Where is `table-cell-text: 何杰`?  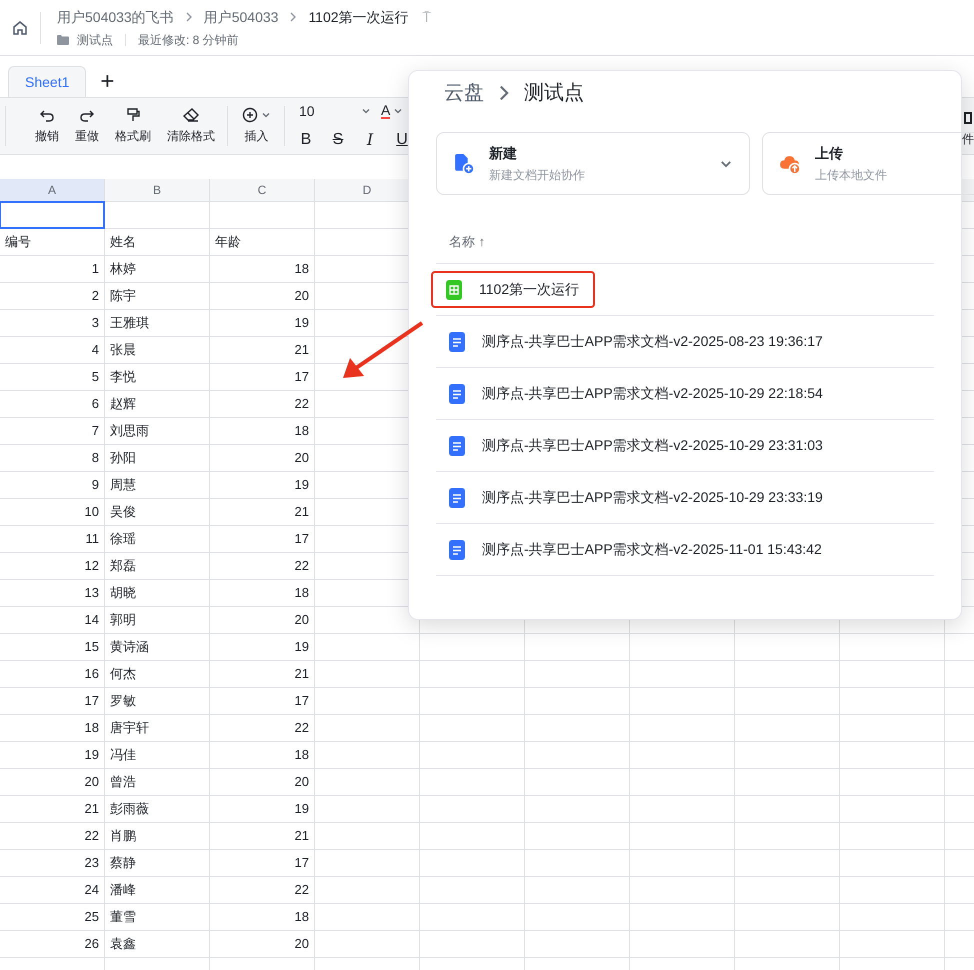
table-cell-text: 何杰 is located at coordinates (123, 674).